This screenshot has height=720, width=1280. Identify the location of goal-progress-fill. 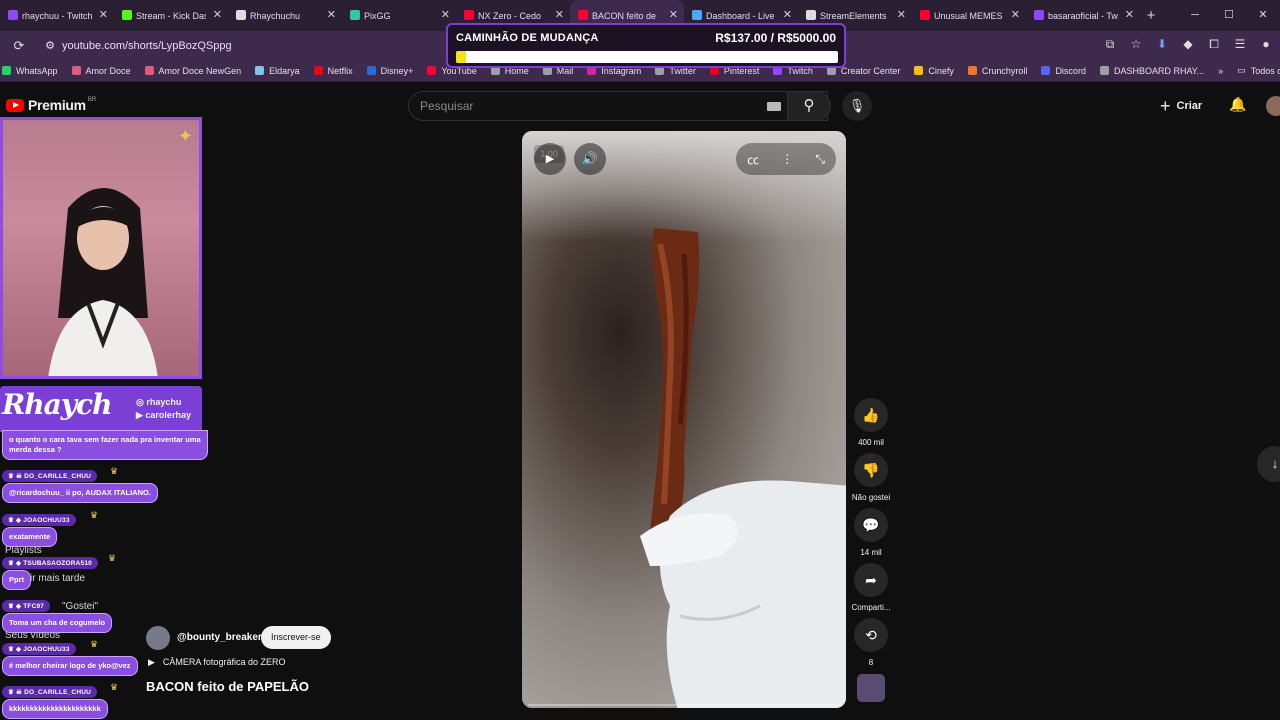
(461, 57).